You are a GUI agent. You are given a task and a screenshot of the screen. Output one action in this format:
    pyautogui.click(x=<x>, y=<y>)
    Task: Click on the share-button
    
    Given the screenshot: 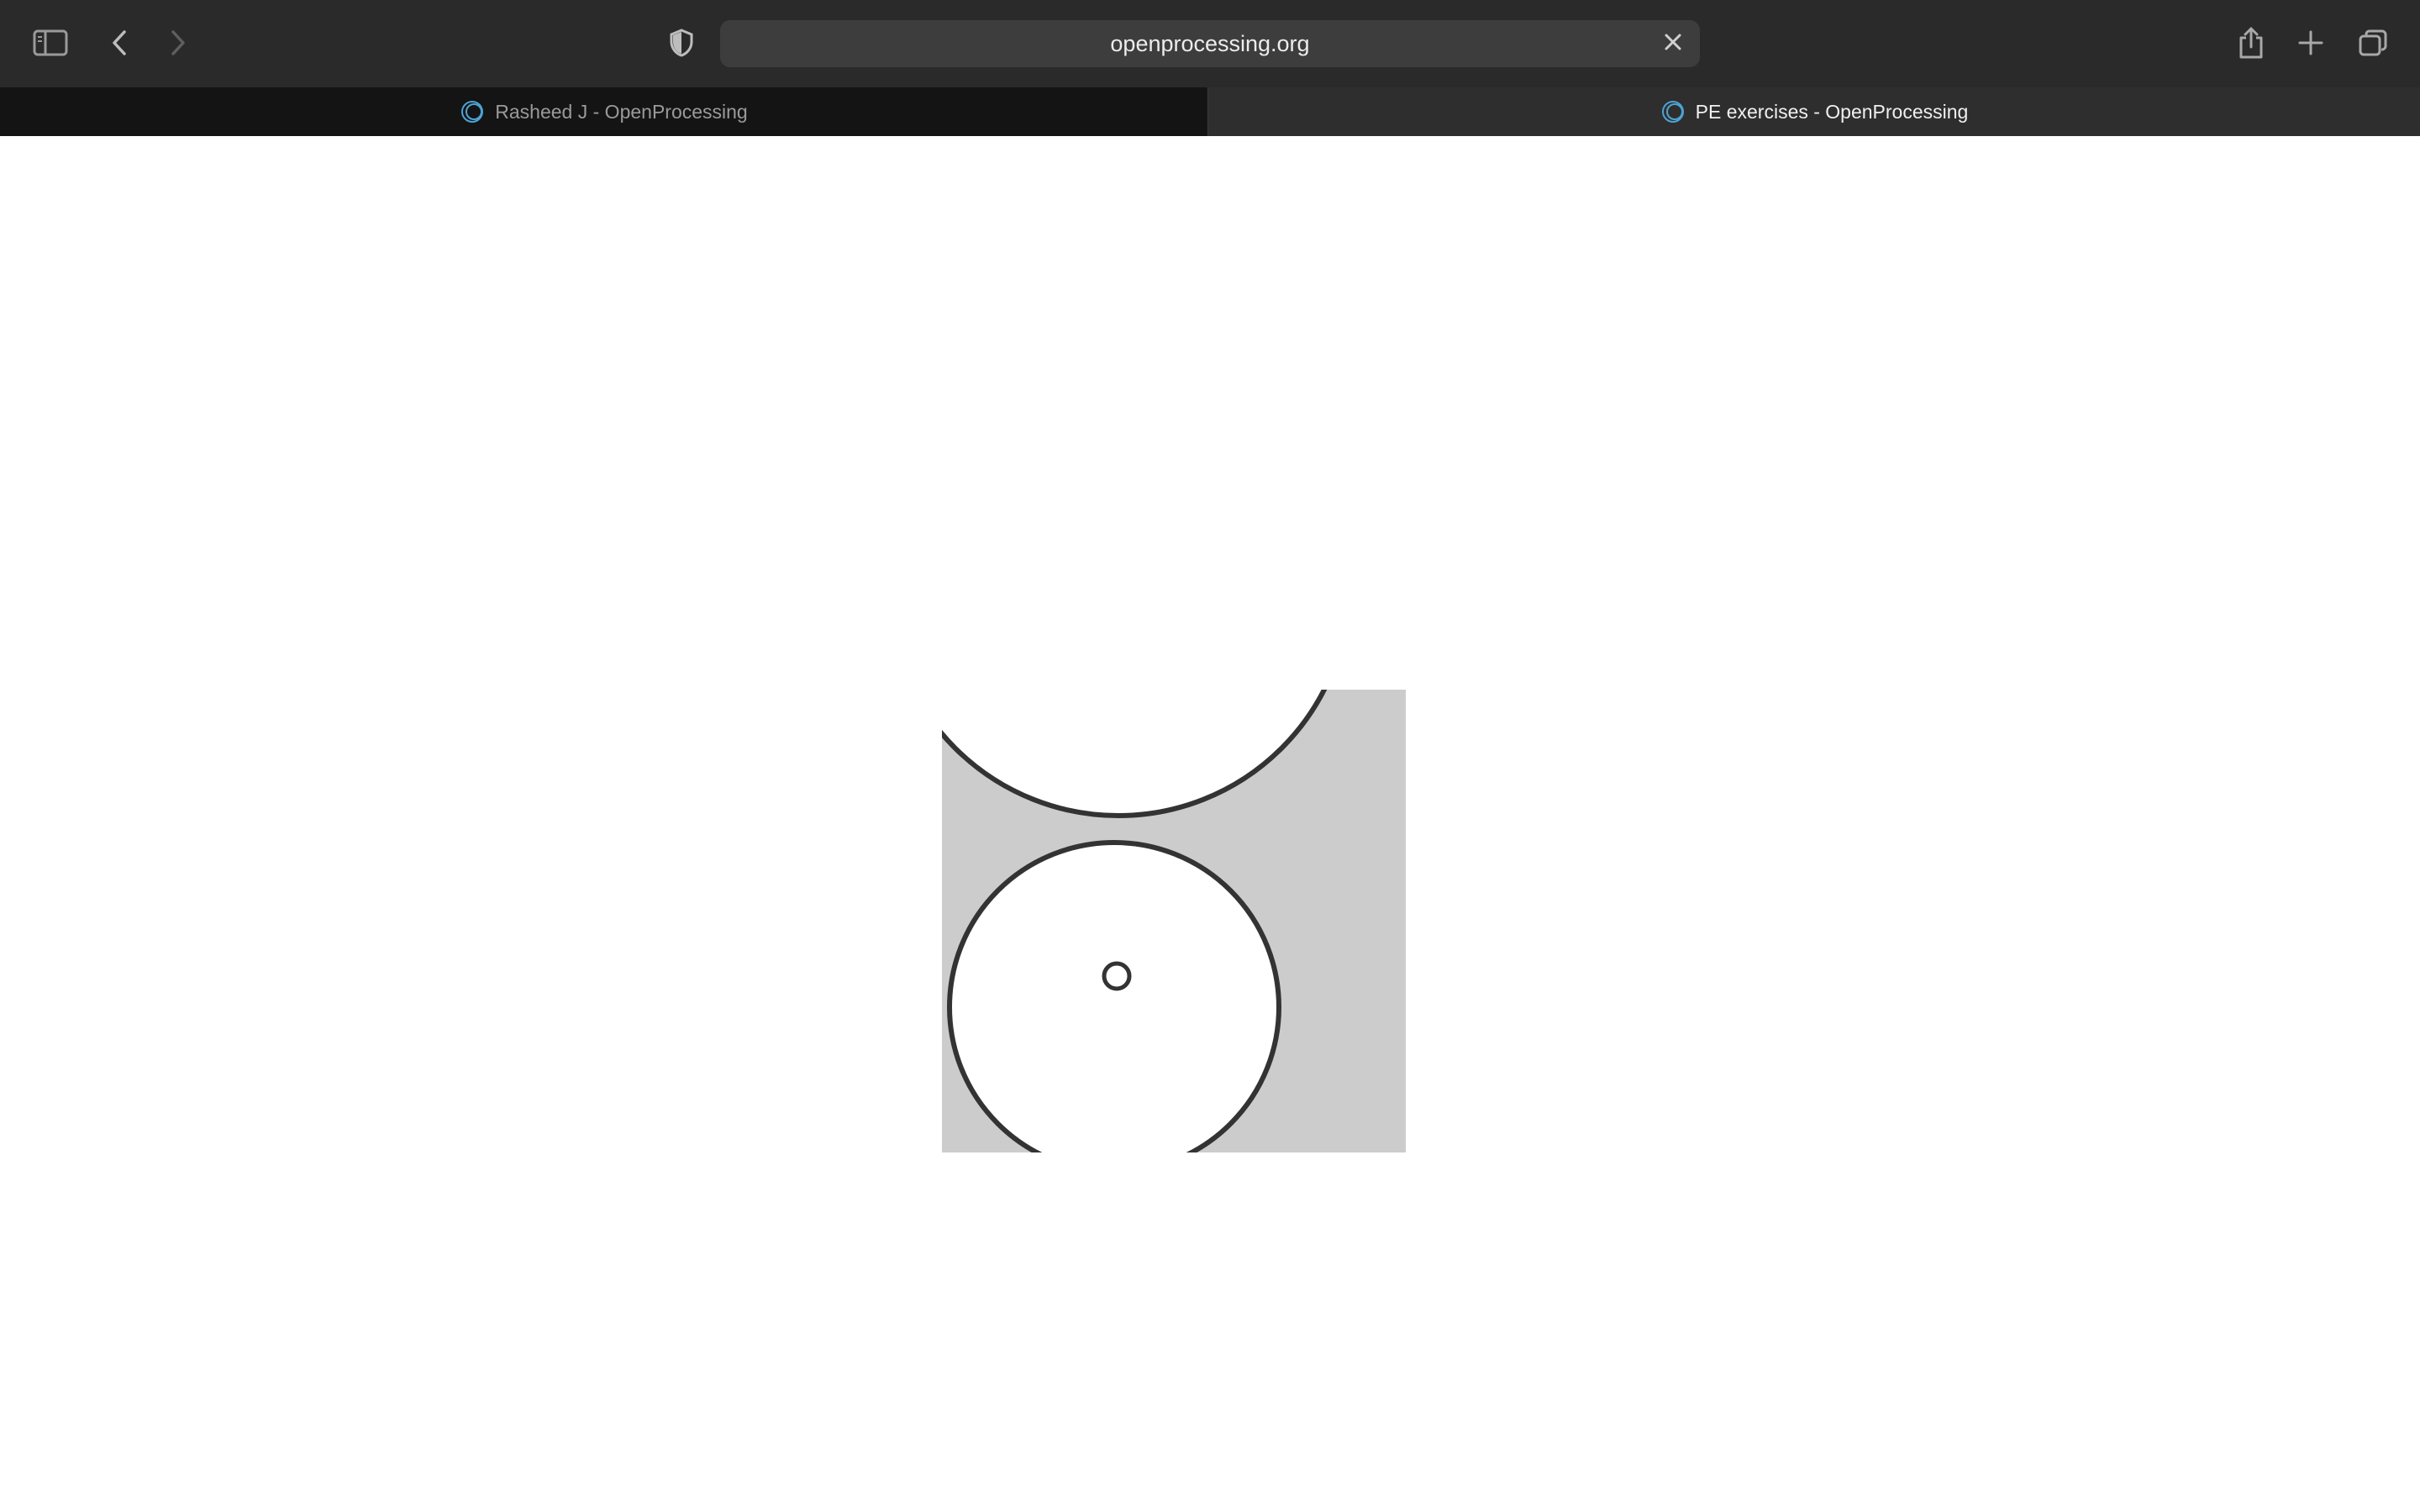 What is the action you would take?
    pyautogui.click(x=2251, y=43)
    